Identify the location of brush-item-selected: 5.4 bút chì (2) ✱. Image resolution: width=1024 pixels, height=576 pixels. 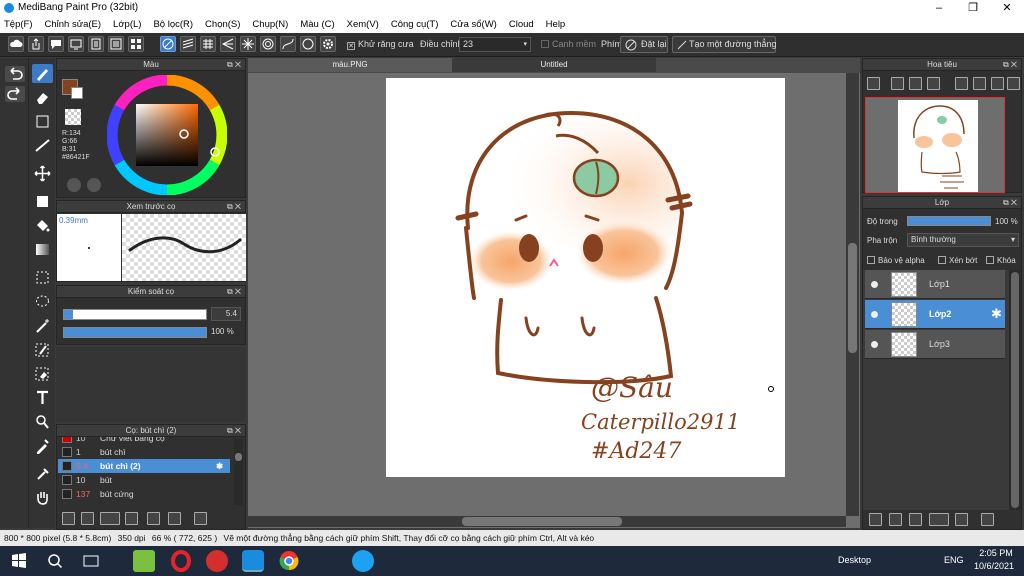
(144, 466).